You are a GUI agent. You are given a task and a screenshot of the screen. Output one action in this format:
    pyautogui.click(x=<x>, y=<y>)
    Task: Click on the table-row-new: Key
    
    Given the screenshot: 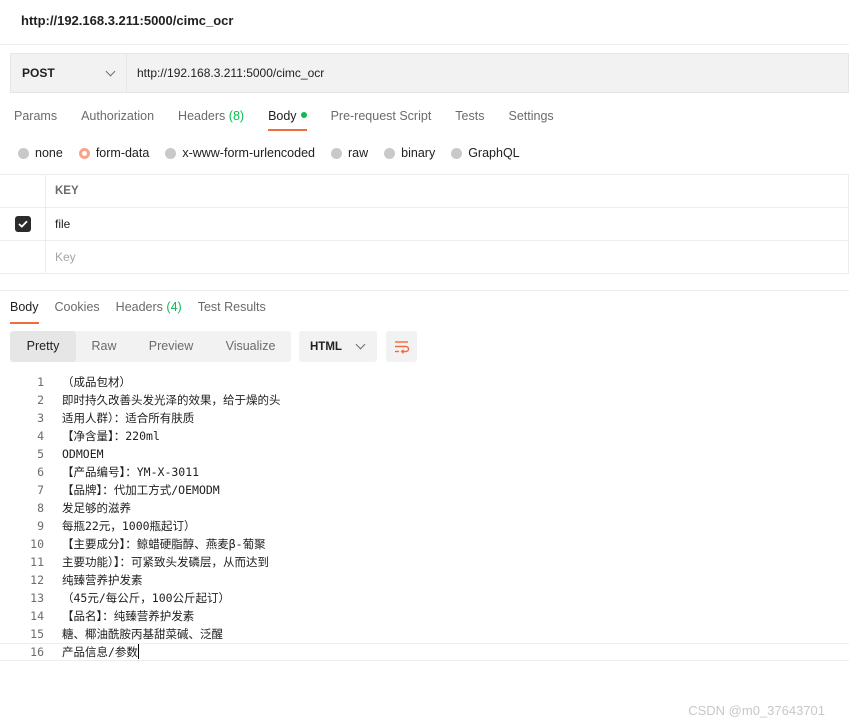 What is the action you would take?
    pyautogui.click(x=424, y=257)
    